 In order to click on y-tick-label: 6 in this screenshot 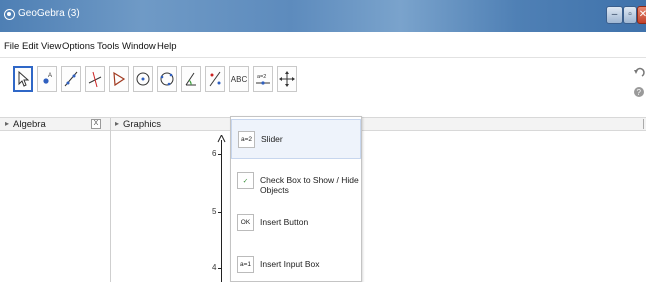, I will do `click(214, 153)`.